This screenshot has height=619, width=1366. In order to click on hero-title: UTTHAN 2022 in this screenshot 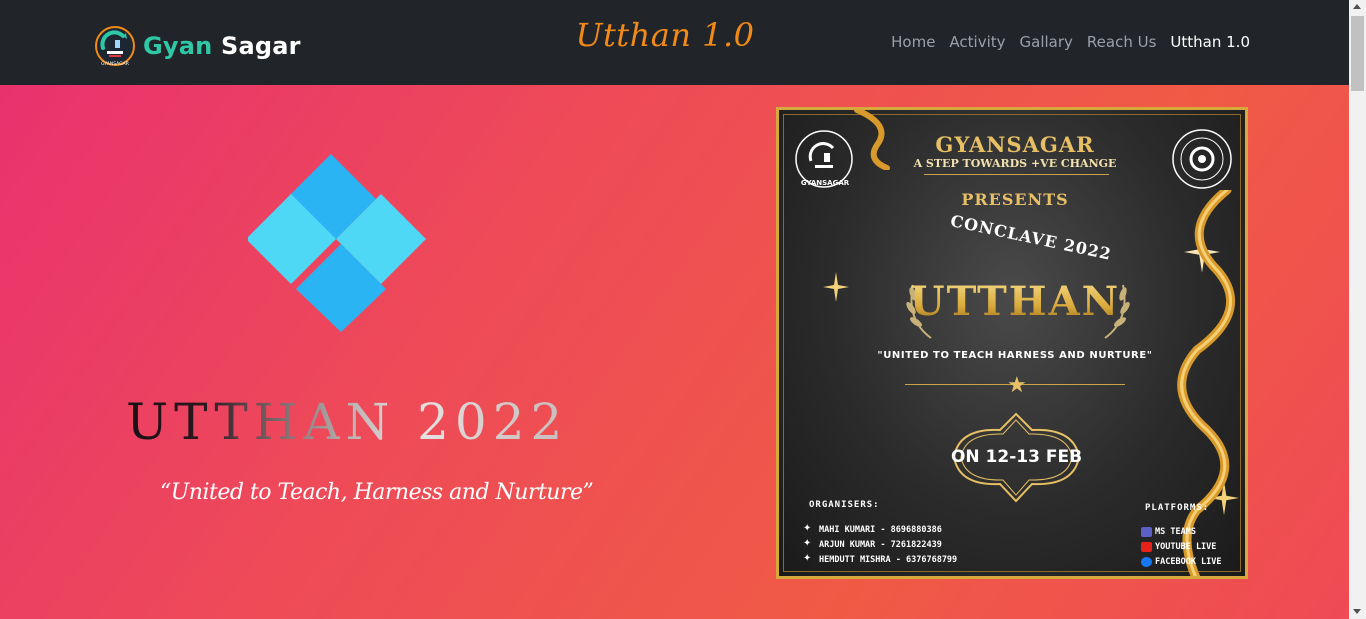, I will do `click(347, 422)`.